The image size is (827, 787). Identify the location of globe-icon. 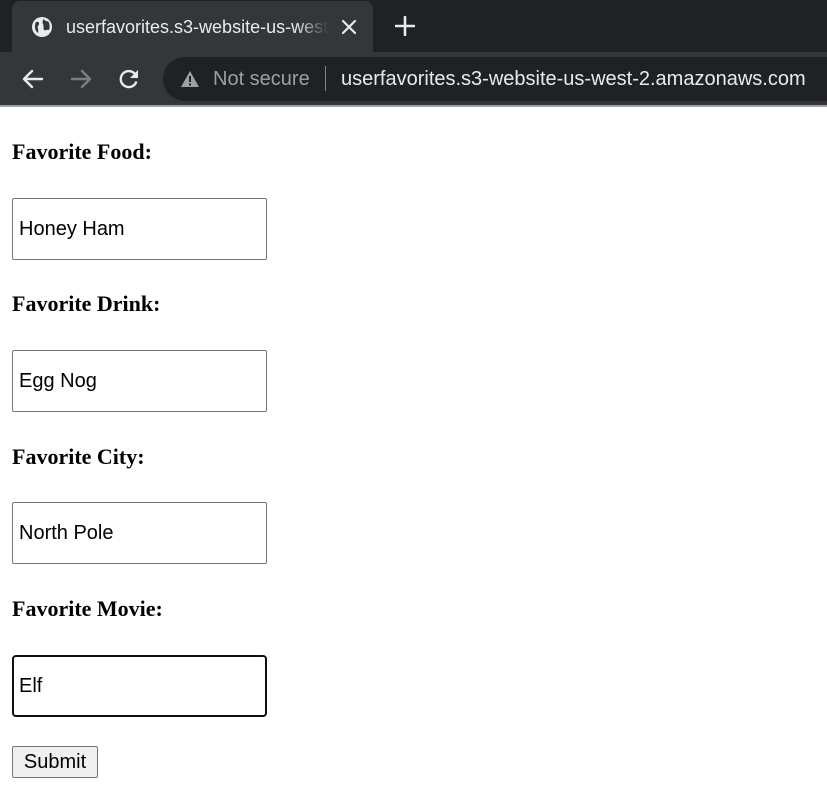
(42, 27).